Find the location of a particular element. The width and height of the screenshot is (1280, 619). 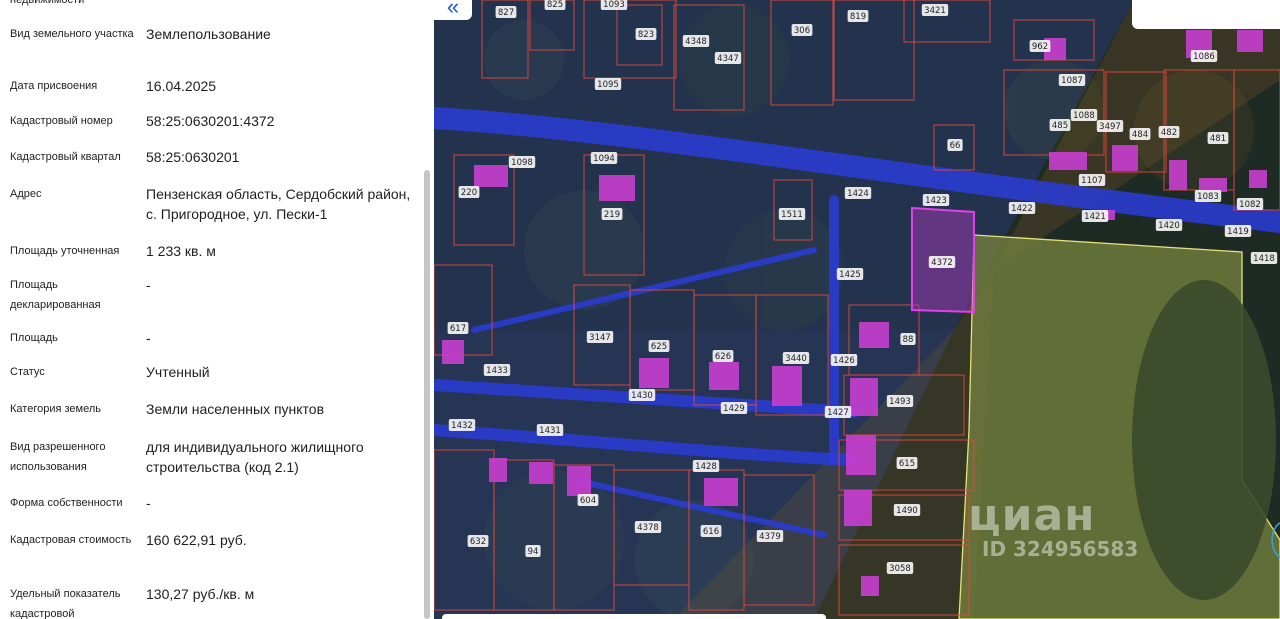

parcel-label: 1418 is located at coordinates (1264, 259).